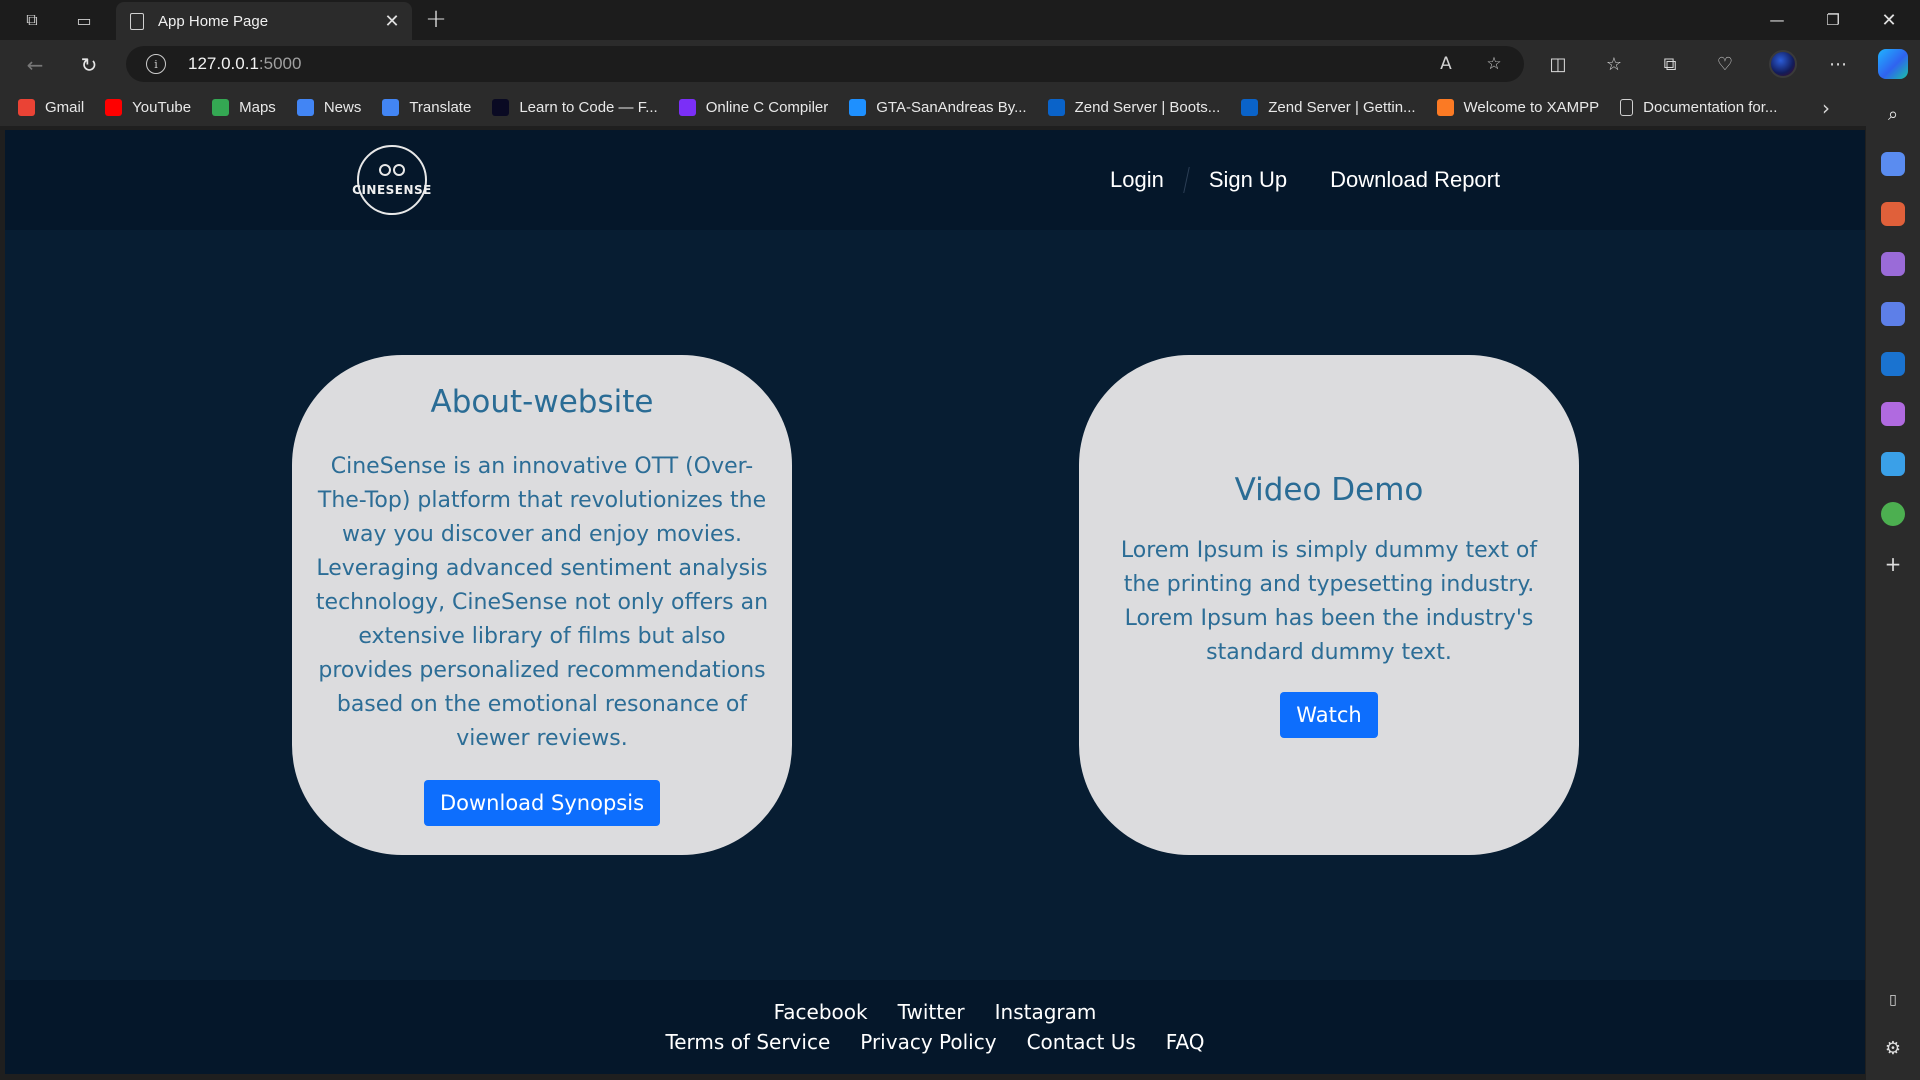  I want to click on site-header: CINESENSE Login Sign Up Download Report, so click(935, 180).